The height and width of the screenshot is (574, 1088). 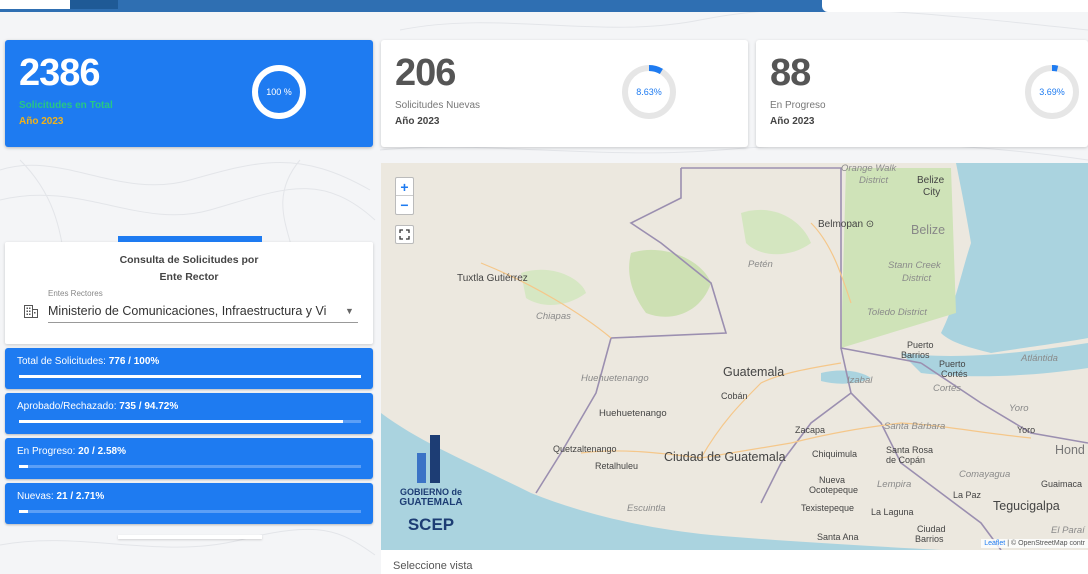 I want to click on map-label: Santa Rosa, so click(x=910, y=450).